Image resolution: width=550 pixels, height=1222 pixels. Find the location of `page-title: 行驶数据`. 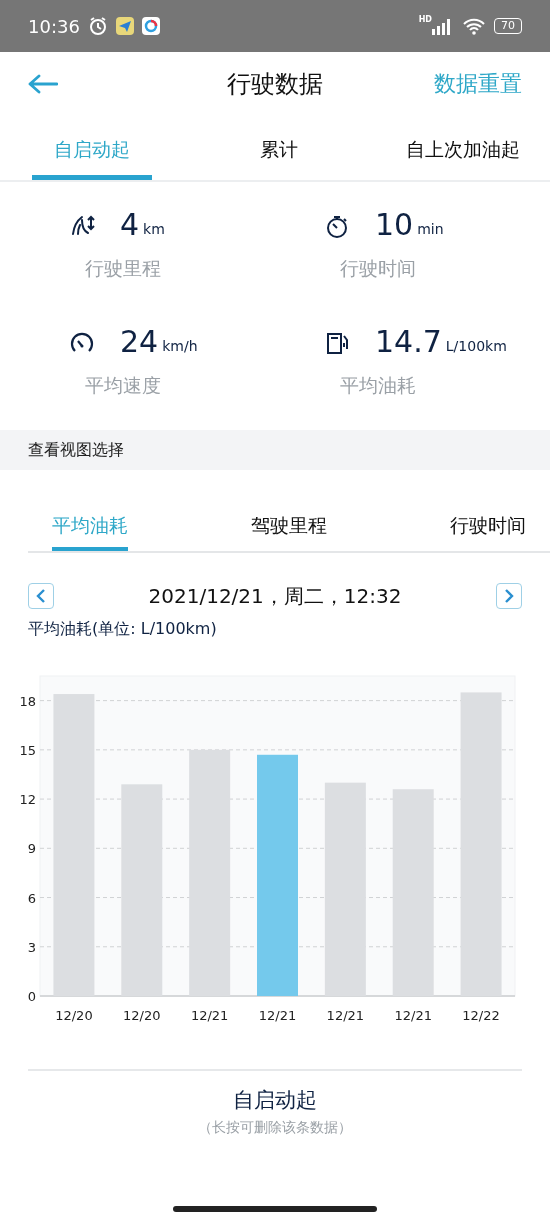

page-title: 行驶数据 is located at coordinates (275, 83).